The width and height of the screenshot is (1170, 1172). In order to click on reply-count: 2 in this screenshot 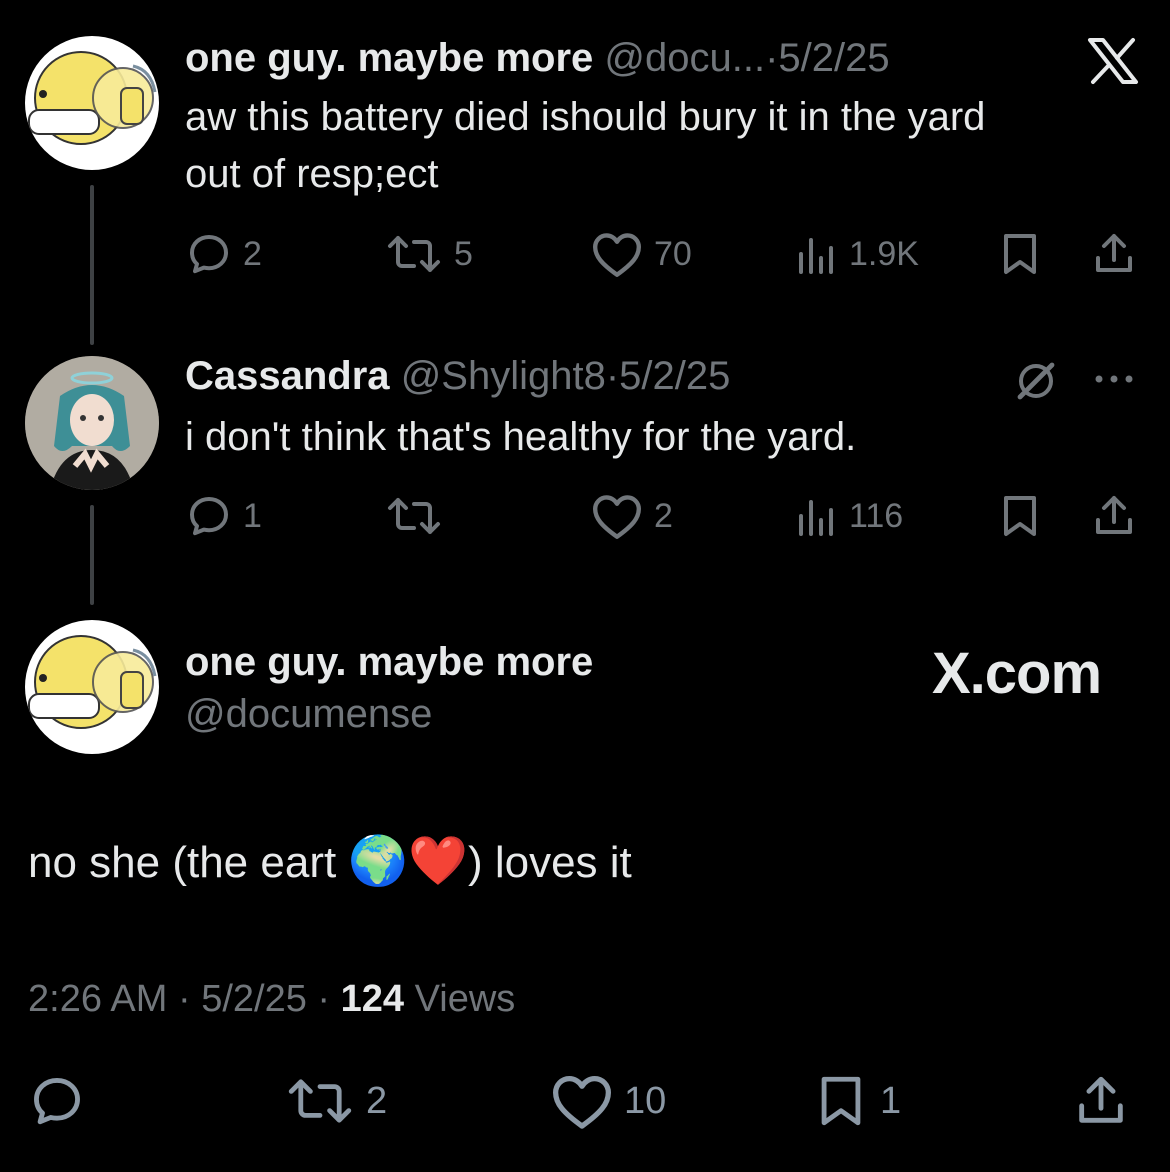, I will do `click(252, 253)`.